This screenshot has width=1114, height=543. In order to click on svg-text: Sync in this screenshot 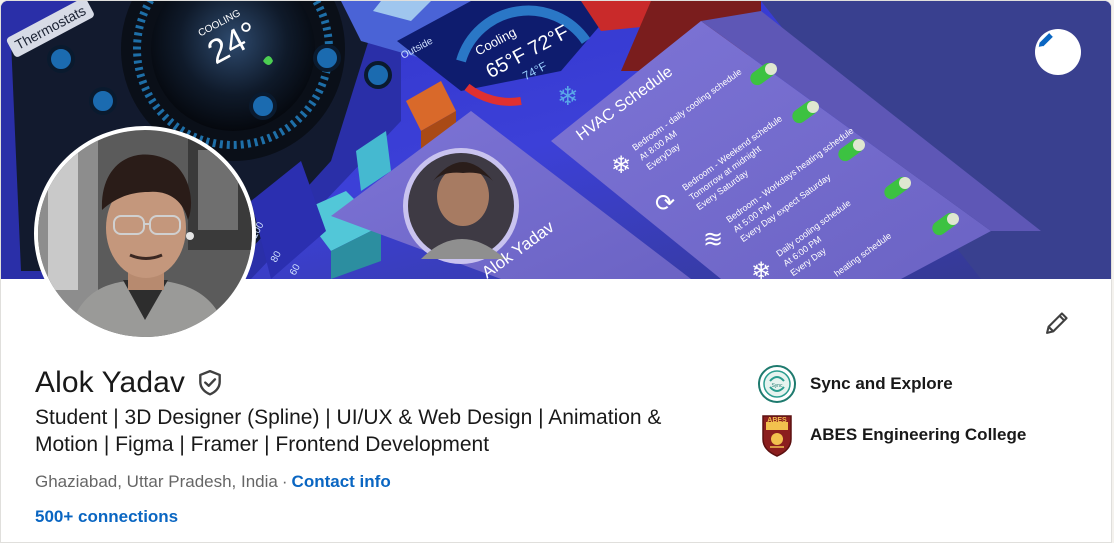, I will do `click(777, 386)`.